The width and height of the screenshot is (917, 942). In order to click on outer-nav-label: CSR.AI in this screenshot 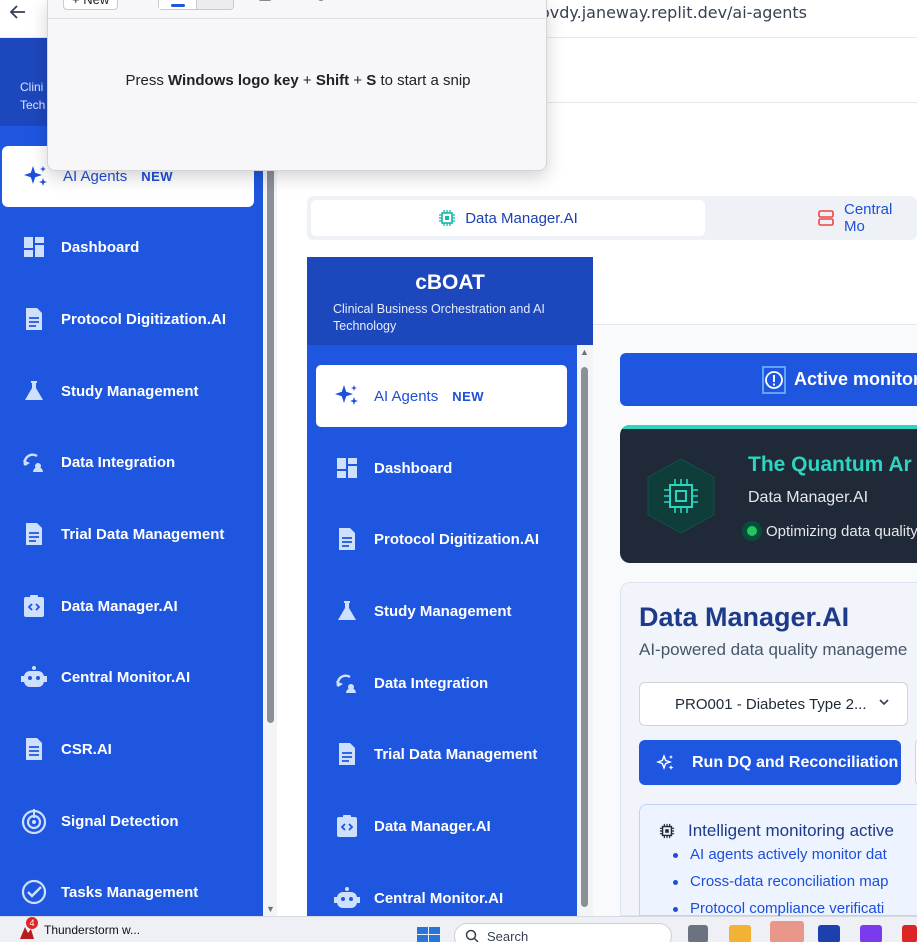, I will do `click(86, 749)`.